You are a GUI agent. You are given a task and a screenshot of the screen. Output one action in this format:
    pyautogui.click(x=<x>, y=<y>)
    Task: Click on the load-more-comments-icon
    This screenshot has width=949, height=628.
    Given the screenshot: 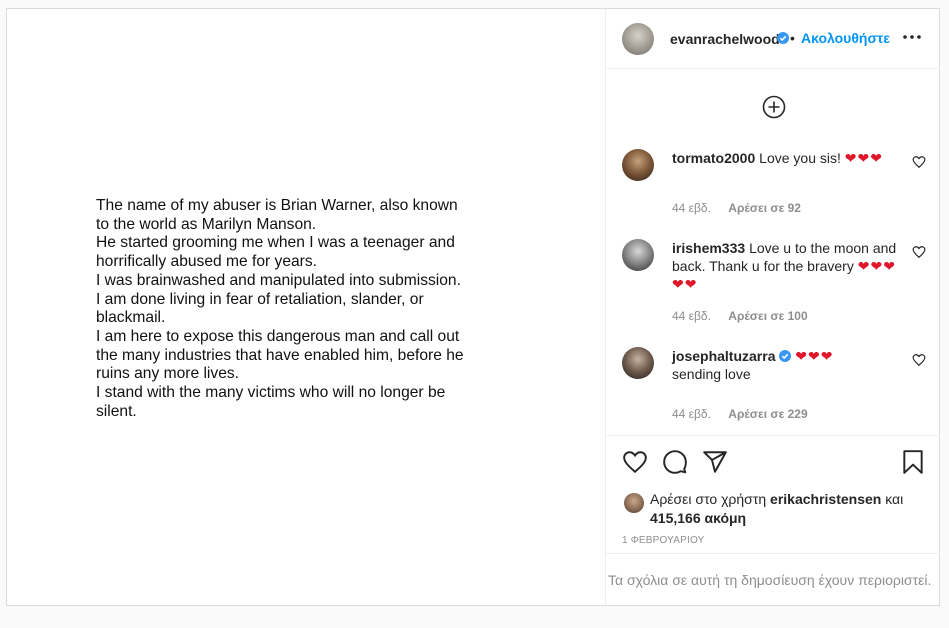 What is the action you would take?
    pyautogui.click(x=774, y=107)
    